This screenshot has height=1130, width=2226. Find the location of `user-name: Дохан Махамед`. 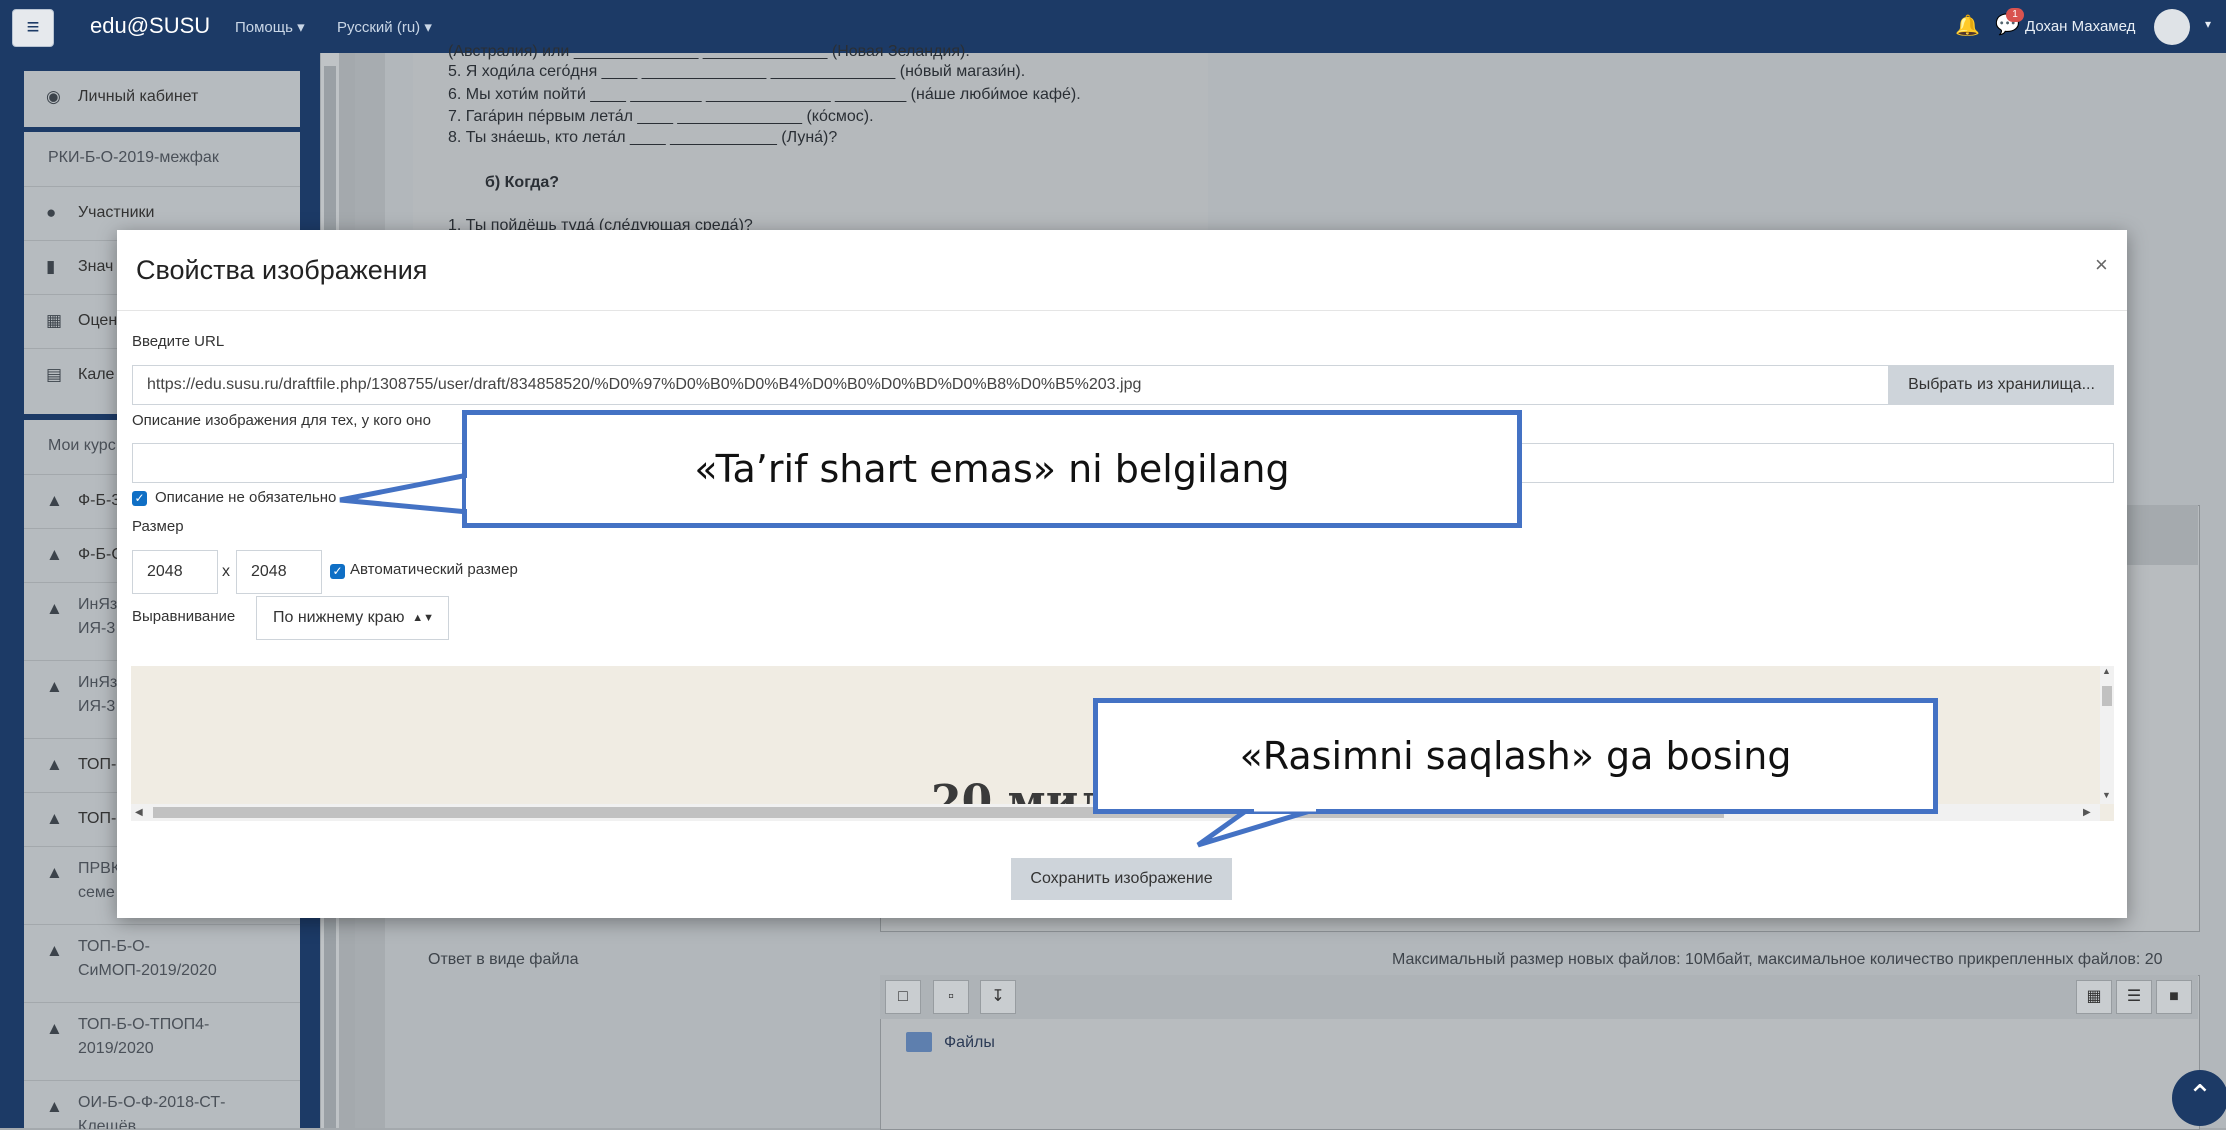

user-name: Дохан Махамед is located at coordinates (2080, 26).